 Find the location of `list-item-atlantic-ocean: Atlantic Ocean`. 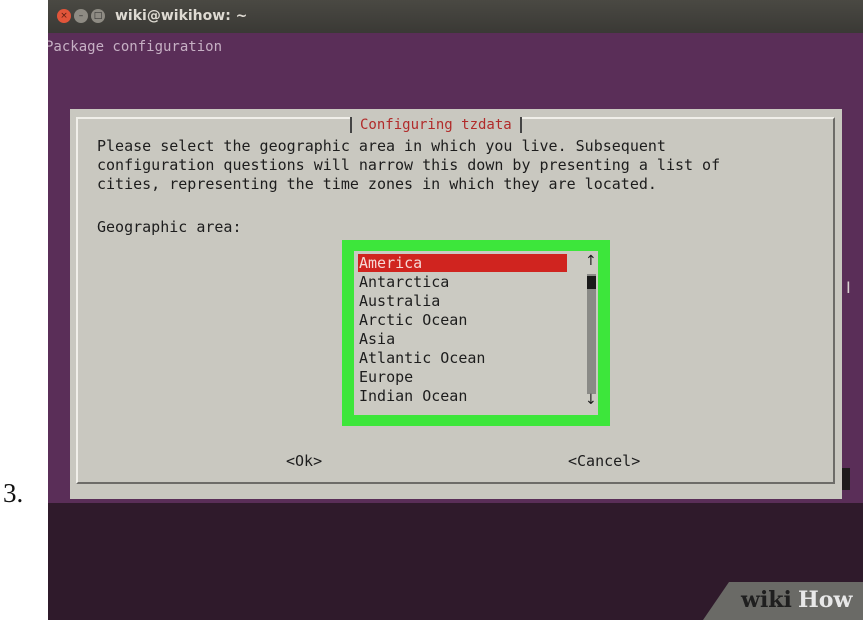

list-item-atlantic-ocean: Atlantic Ocean is located at coordinates (462, 358).